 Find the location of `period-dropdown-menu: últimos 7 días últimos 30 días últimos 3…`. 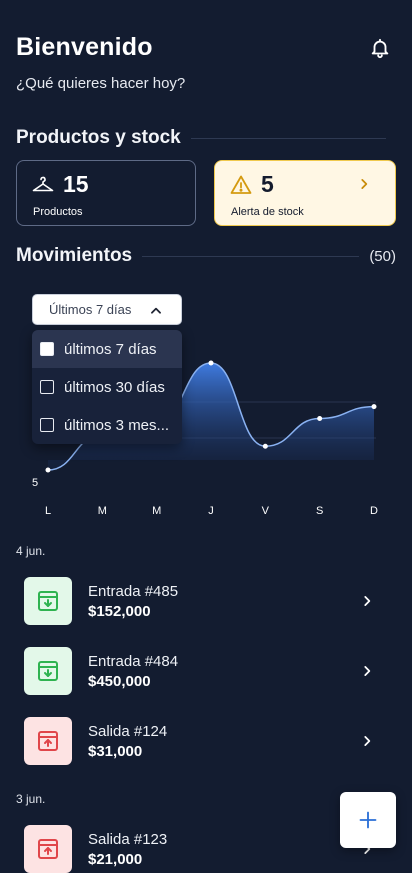

period-dropdown-menu: últimos 7 días últimos 30 días últimos 3… is located at coordinates (107, 387).